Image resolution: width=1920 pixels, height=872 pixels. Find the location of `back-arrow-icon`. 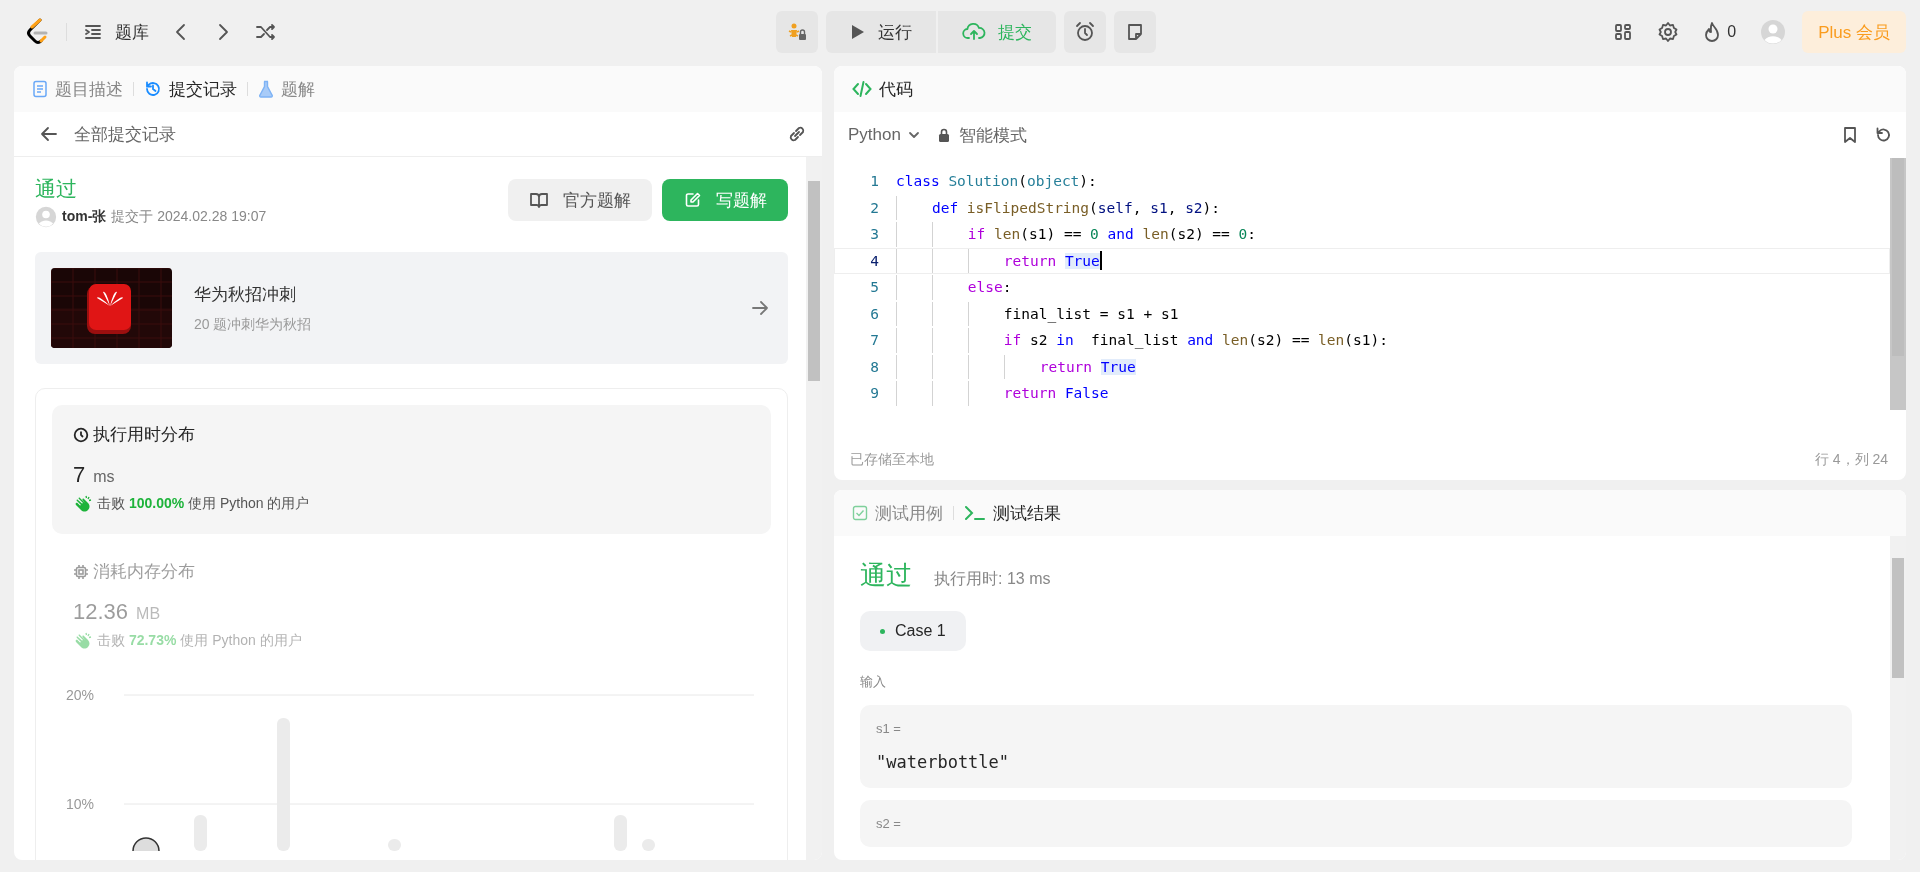

back-arrow-icon is located at coordinates (49, 134).